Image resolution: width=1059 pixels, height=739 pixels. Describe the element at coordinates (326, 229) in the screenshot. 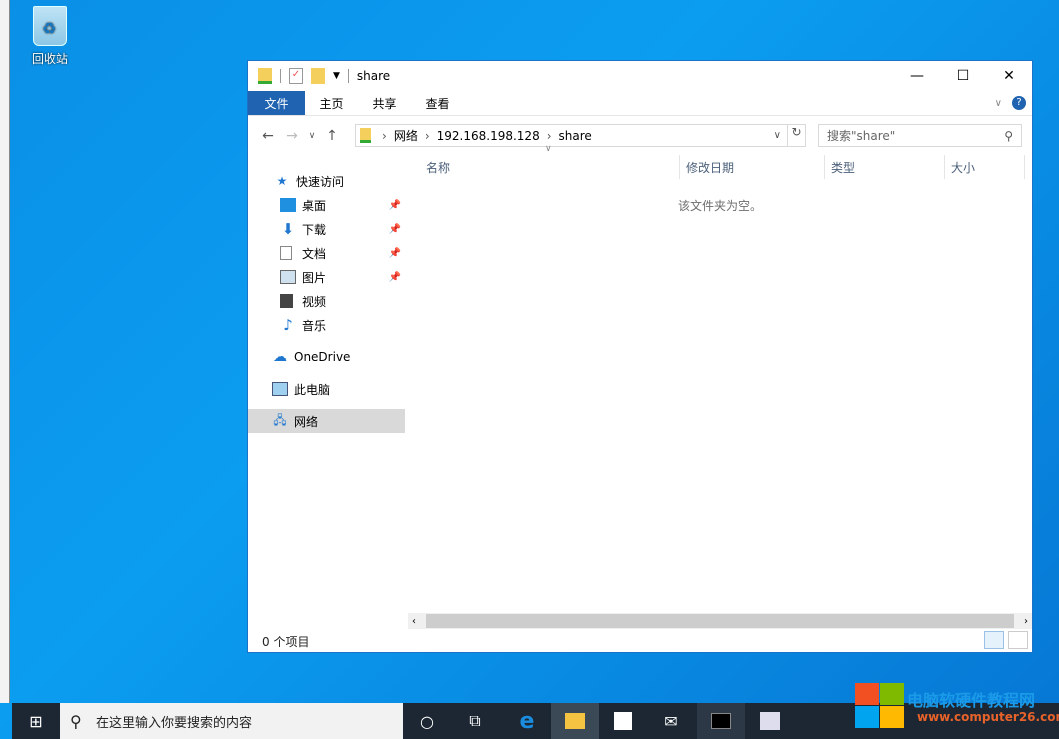

I see `sidebar-item-downloads: ⬇ 下载 📌` at that location.